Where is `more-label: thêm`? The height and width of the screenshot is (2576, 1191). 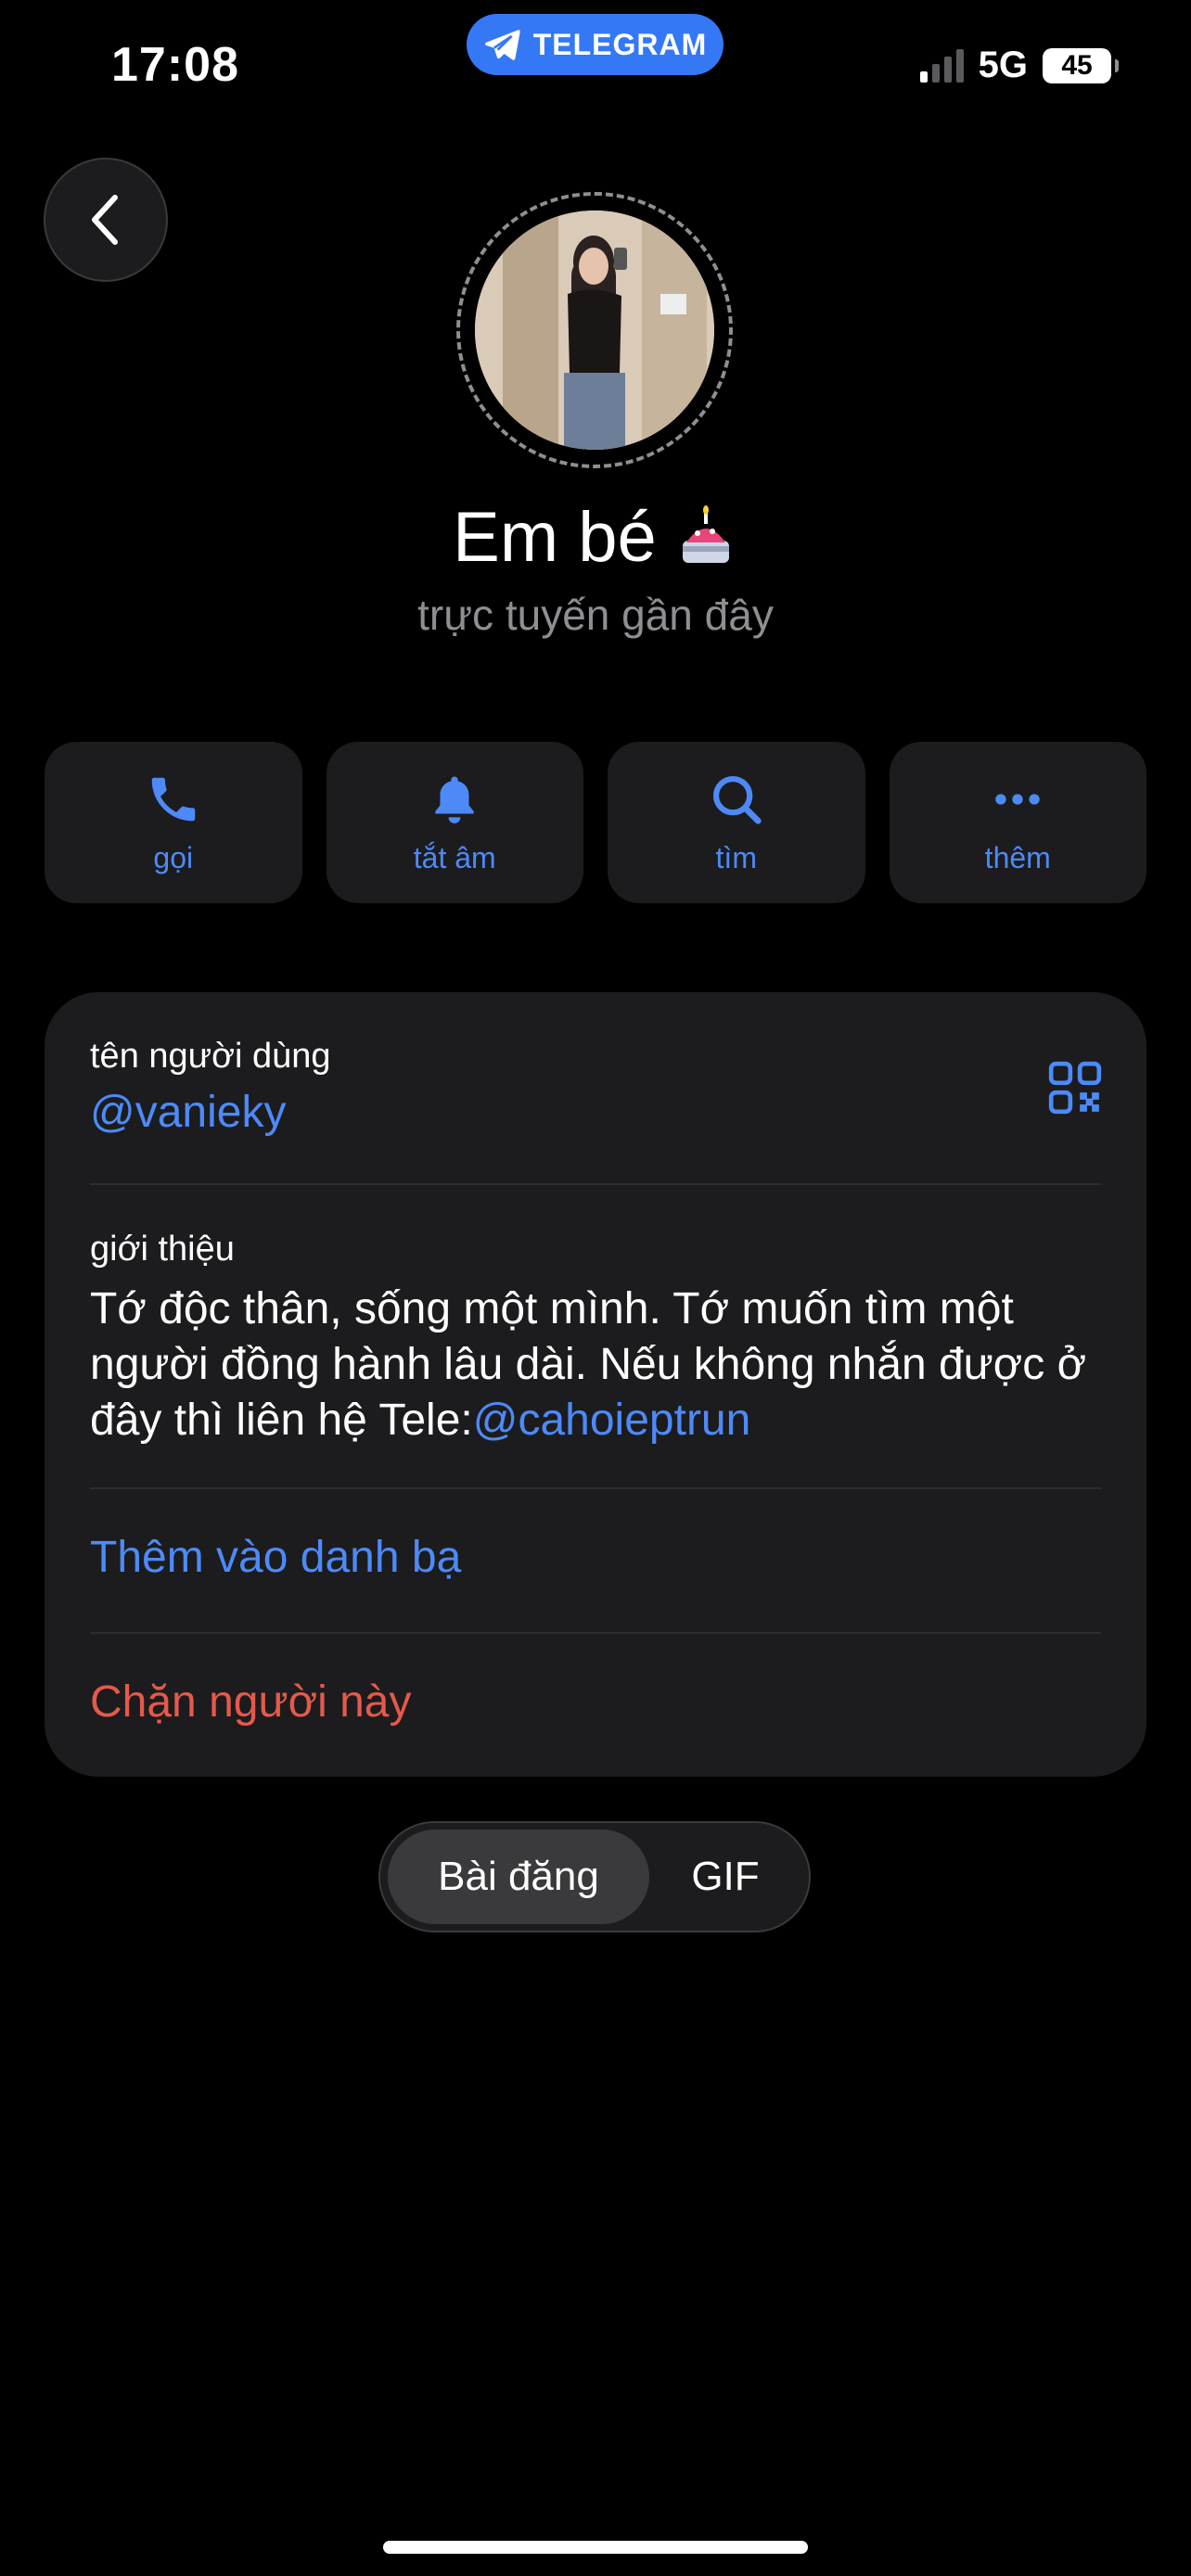
more-label: thêm is located at coordinates (1018, 857).